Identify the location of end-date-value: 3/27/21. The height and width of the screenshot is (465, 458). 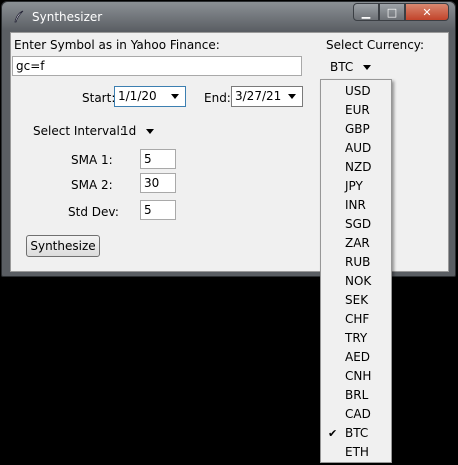
(258, 96).